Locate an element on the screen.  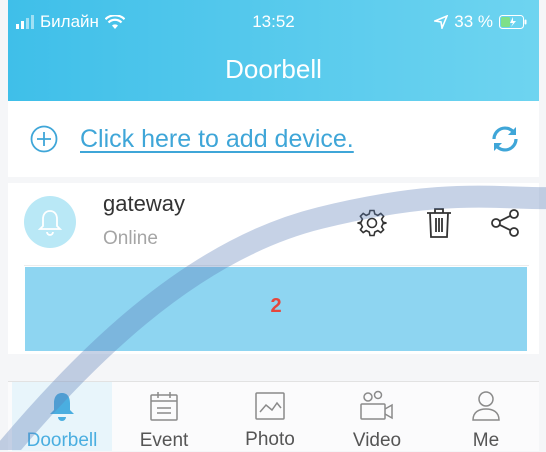
device-name: gateway is located at coordinates (144, 203).